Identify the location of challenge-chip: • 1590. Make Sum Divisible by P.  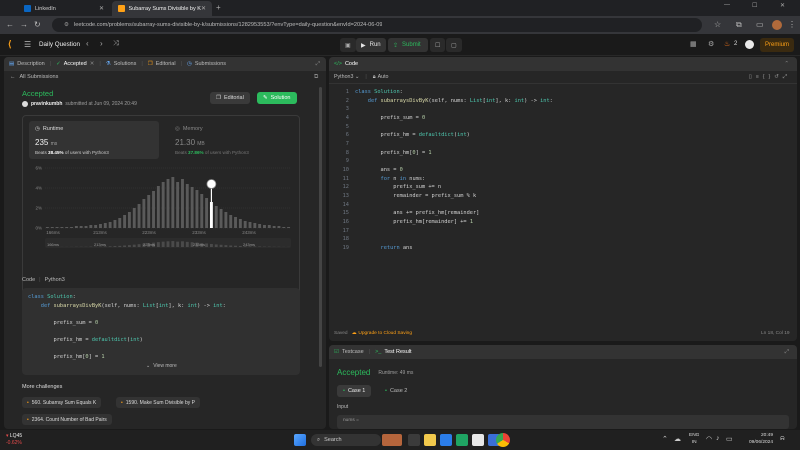
(158, 402).